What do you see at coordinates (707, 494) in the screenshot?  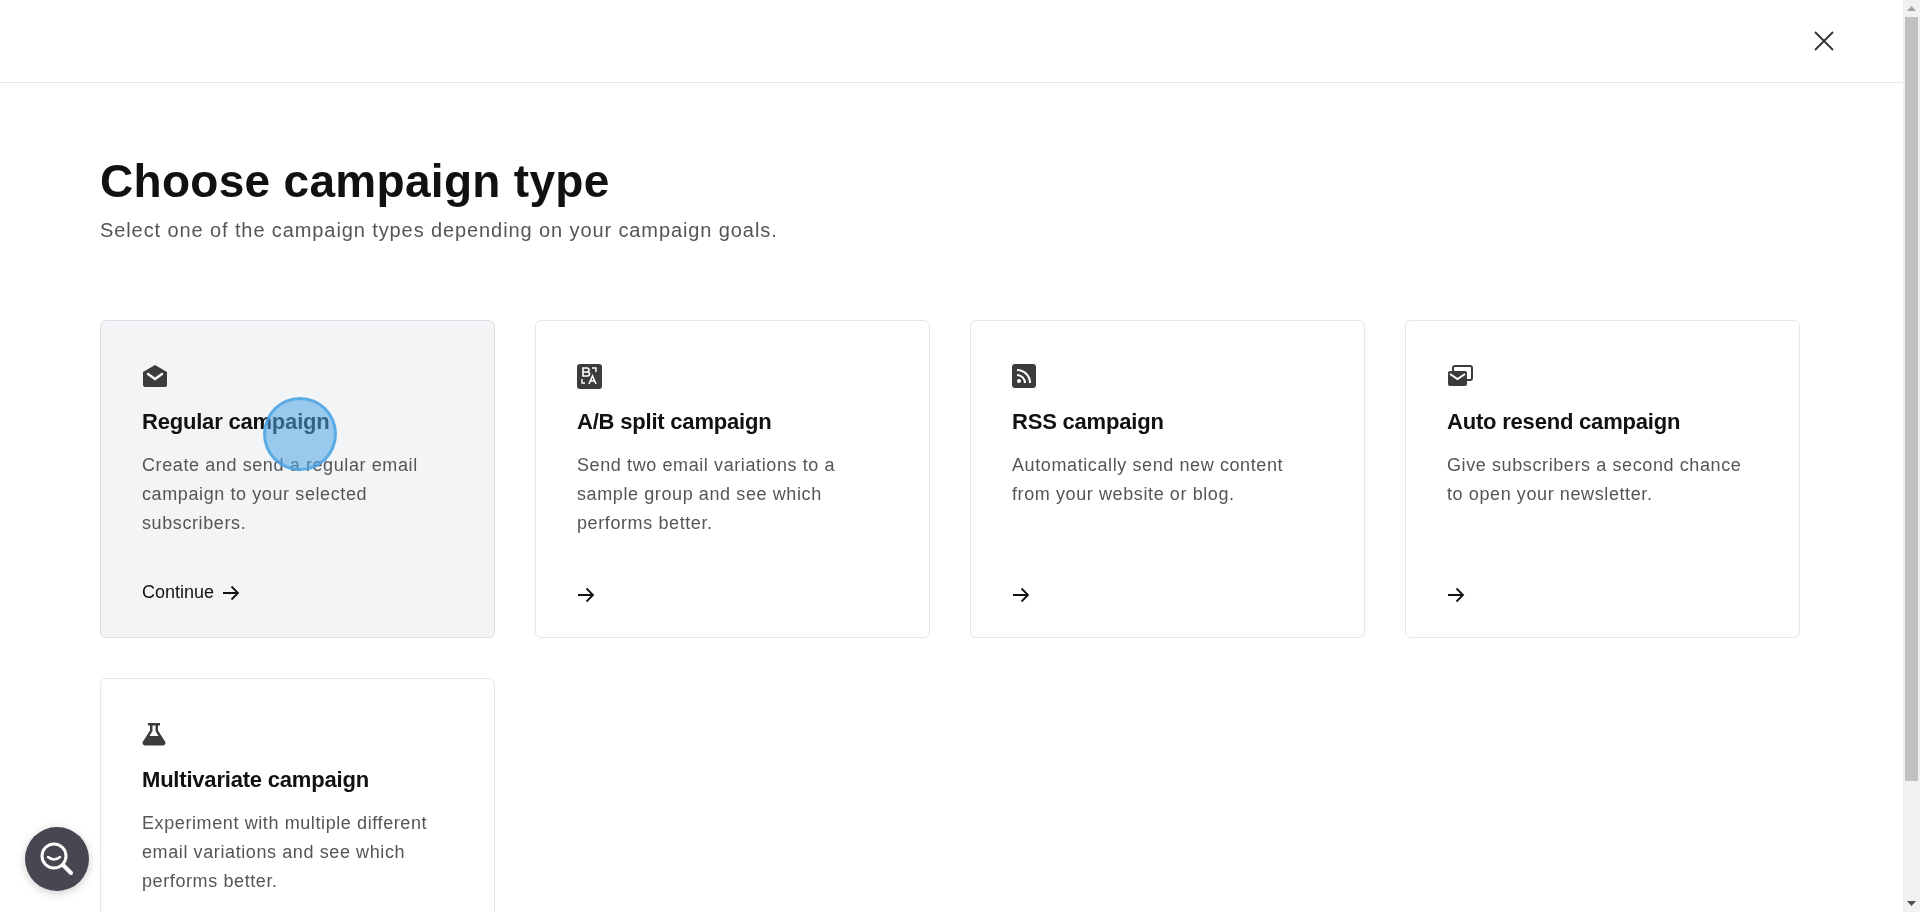 I see `card-description: Send two email variations to a sample group and see which performs better.` at bounding box center [707, 494].